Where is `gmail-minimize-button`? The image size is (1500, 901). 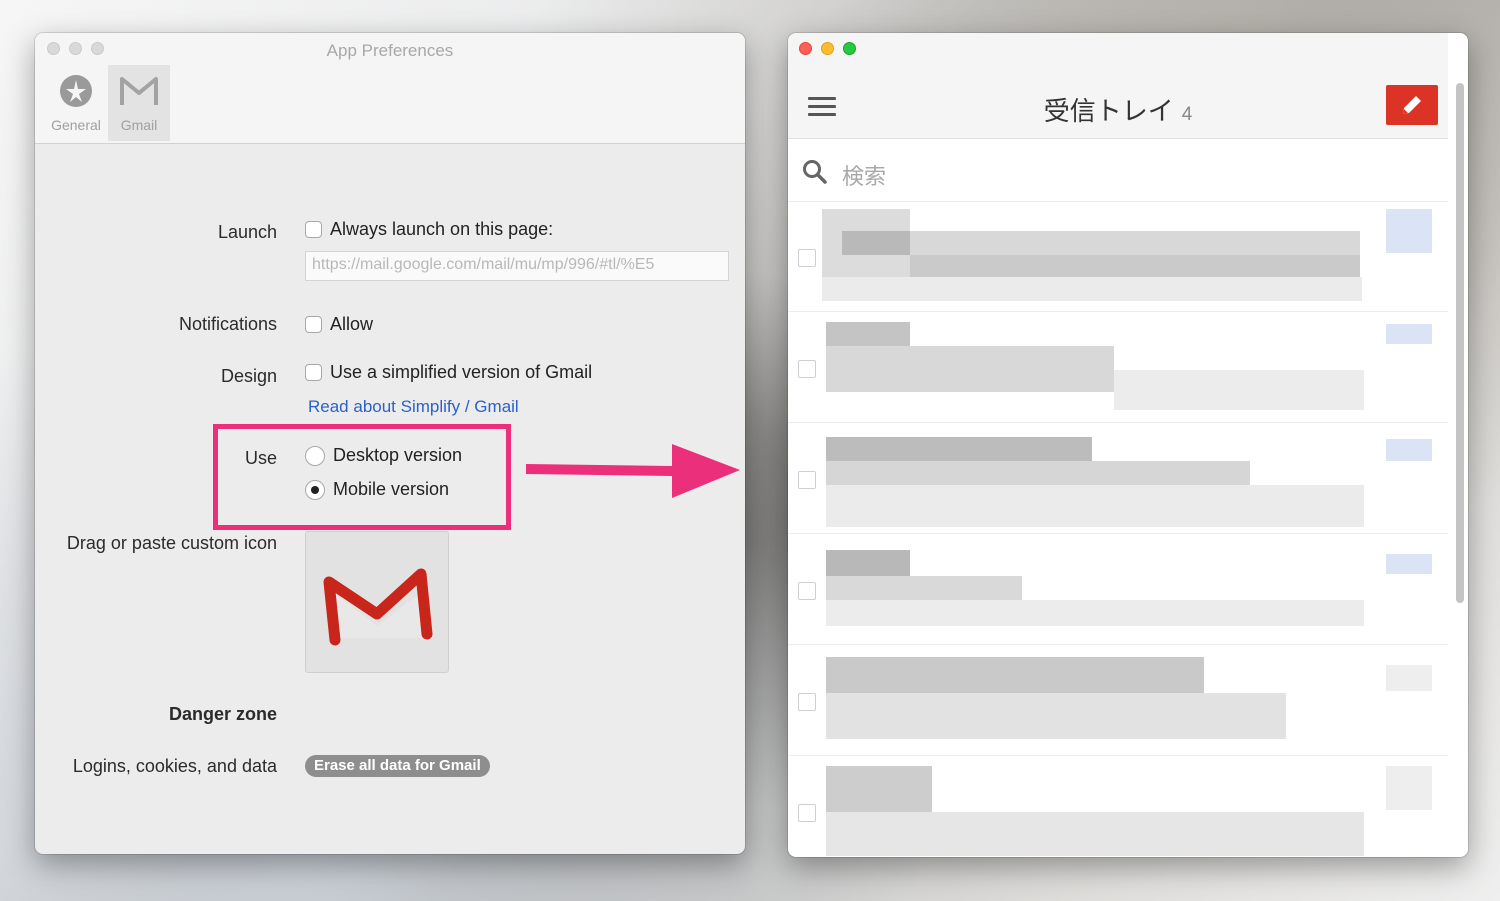
gmail-minimize-button is located at coordinates (827, 48).